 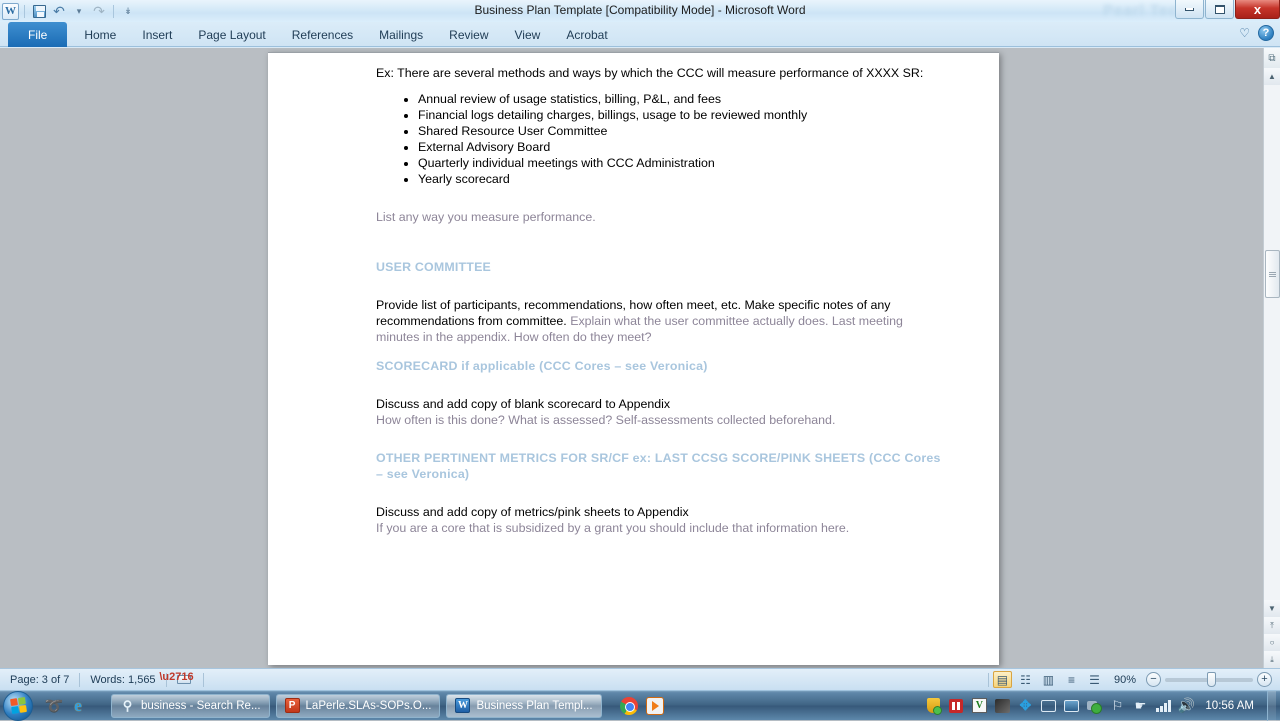 What do you see at coordinates (127, 705) in the screenshot?
I see `search-icon: ⚲` at bounding box center [127, 705].